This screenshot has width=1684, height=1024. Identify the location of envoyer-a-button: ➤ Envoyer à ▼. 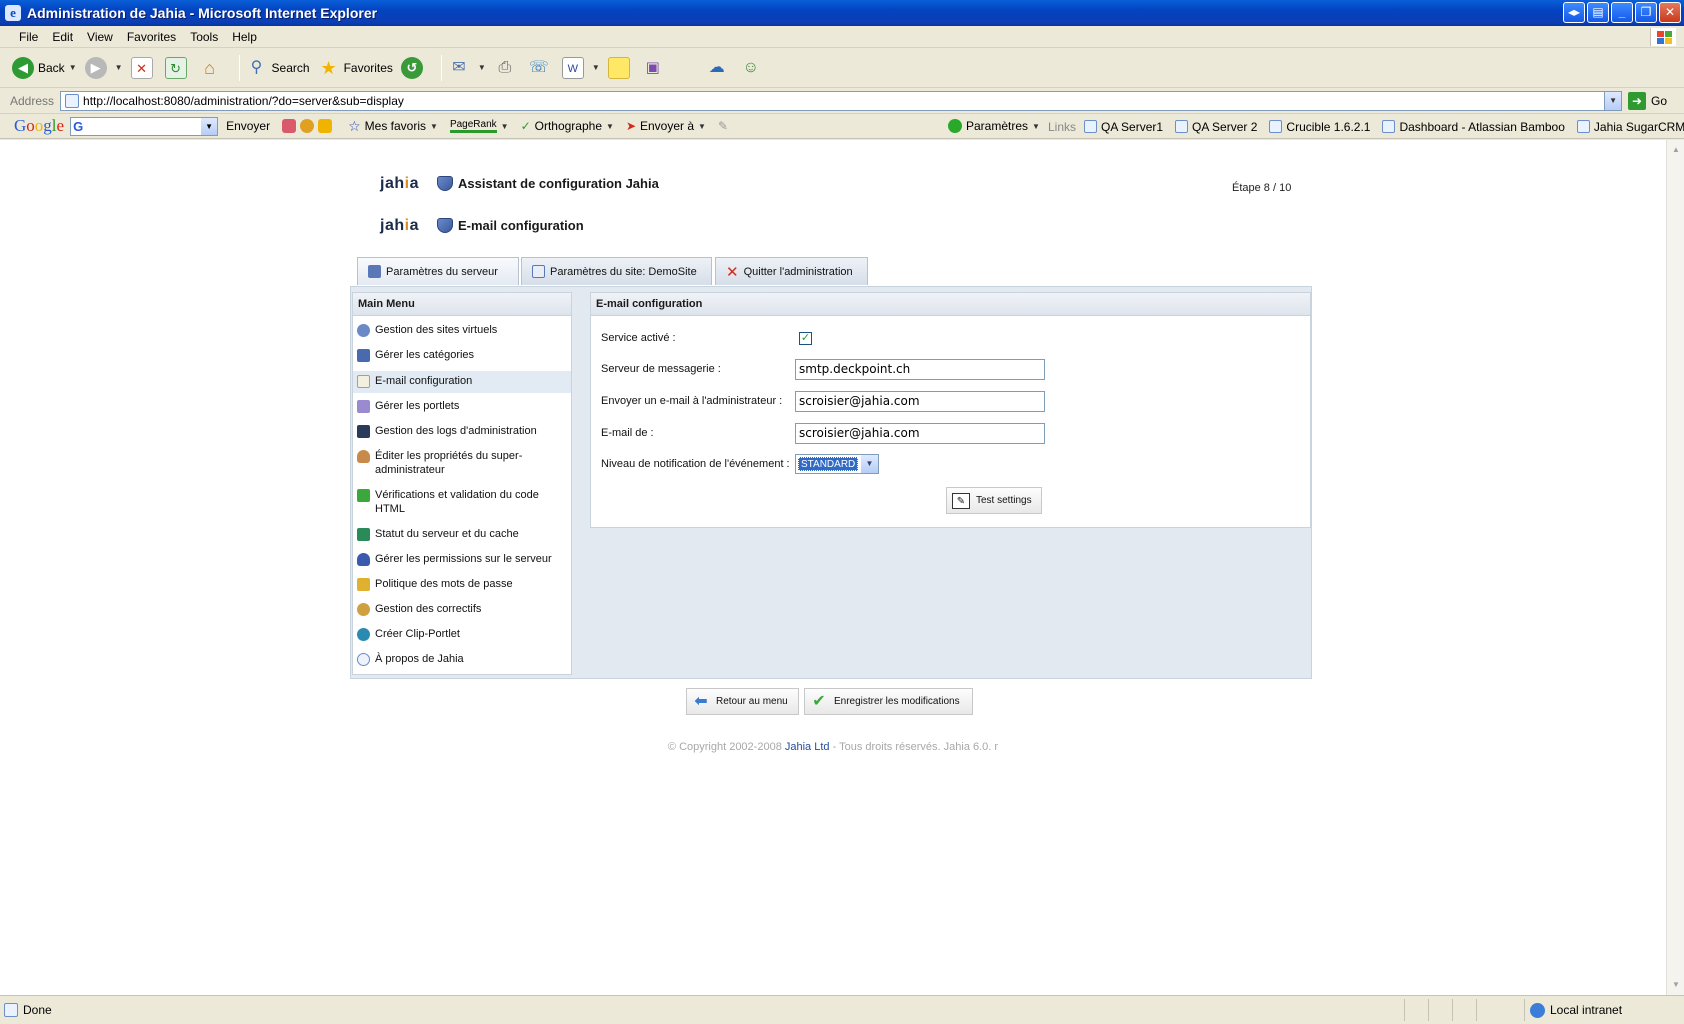
(666, 126).